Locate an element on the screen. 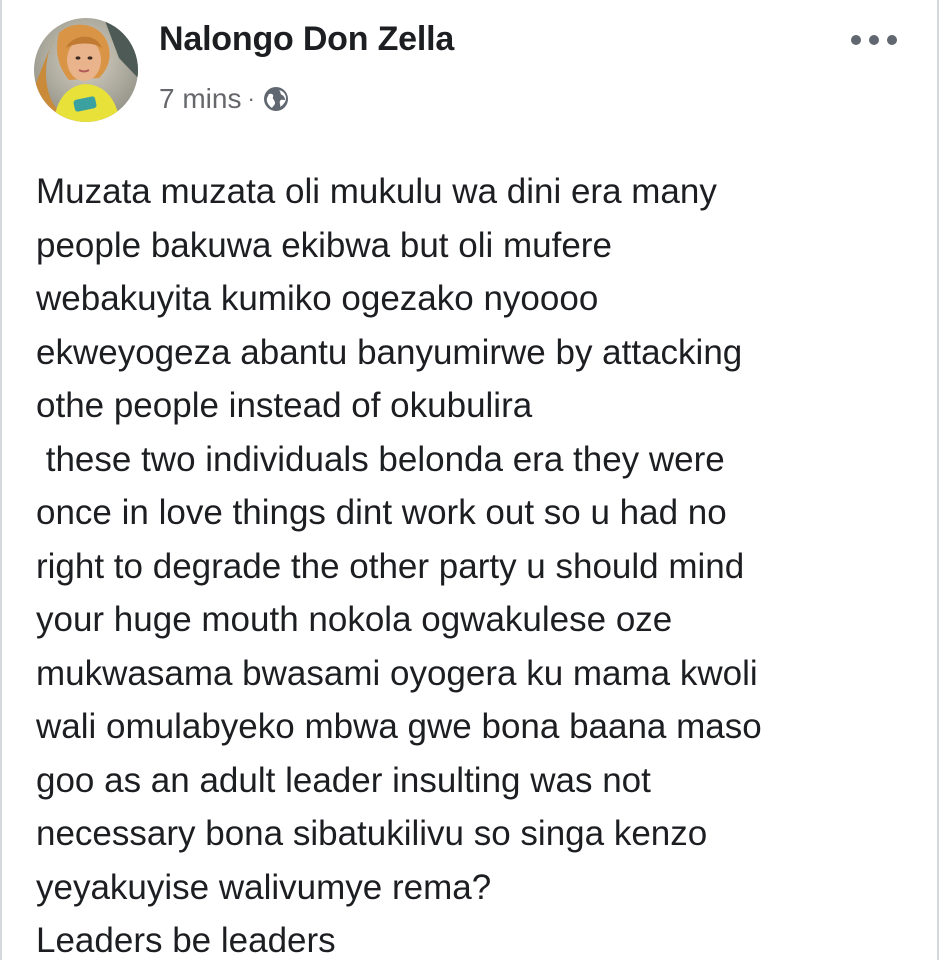 The image size is (939, 968). post-text-line: wali omulabyeko mbwa gwe bona baana maso is located at coordinates (399, 726).